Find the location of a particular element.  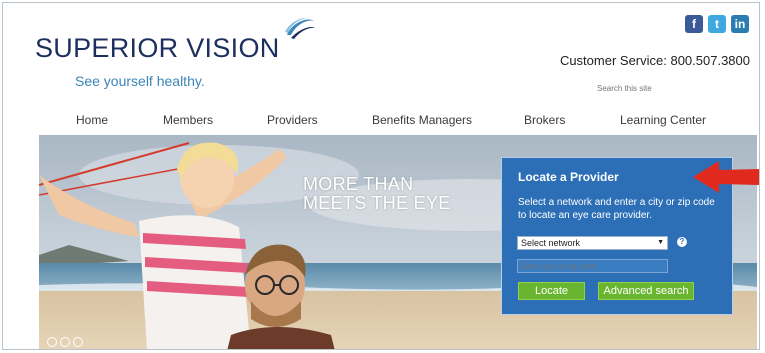

city-zip-input is located at coordinates (592, 266).